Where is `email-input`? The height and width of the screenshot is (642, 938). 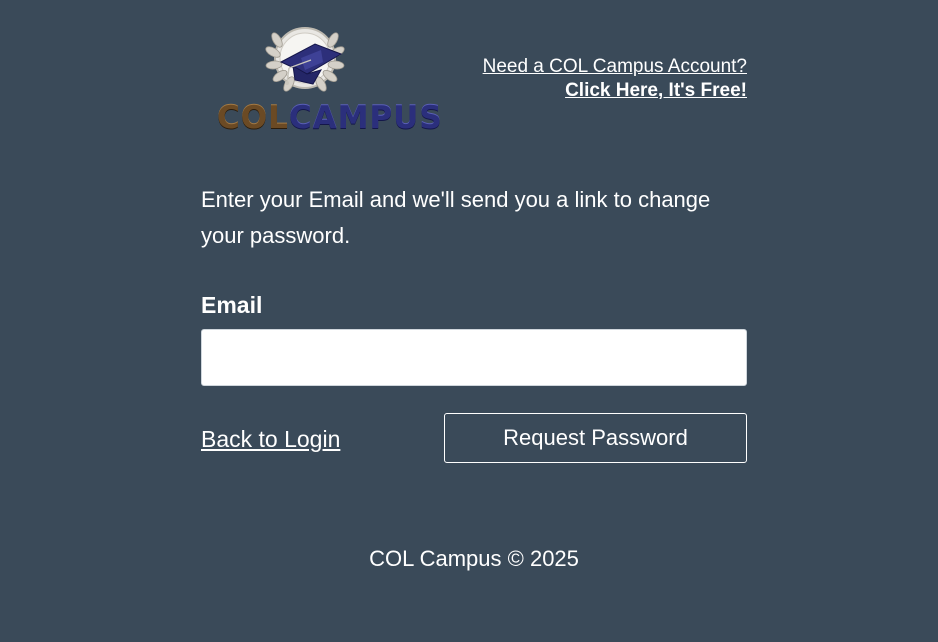
email-input is located at coordinates (474, 357).